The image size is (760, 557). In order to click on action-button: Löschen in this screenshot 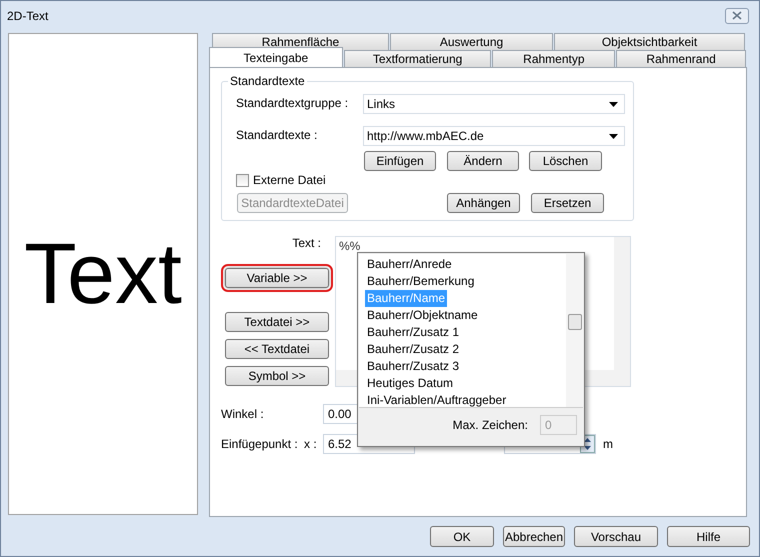, I will do `click(565, 161)`.